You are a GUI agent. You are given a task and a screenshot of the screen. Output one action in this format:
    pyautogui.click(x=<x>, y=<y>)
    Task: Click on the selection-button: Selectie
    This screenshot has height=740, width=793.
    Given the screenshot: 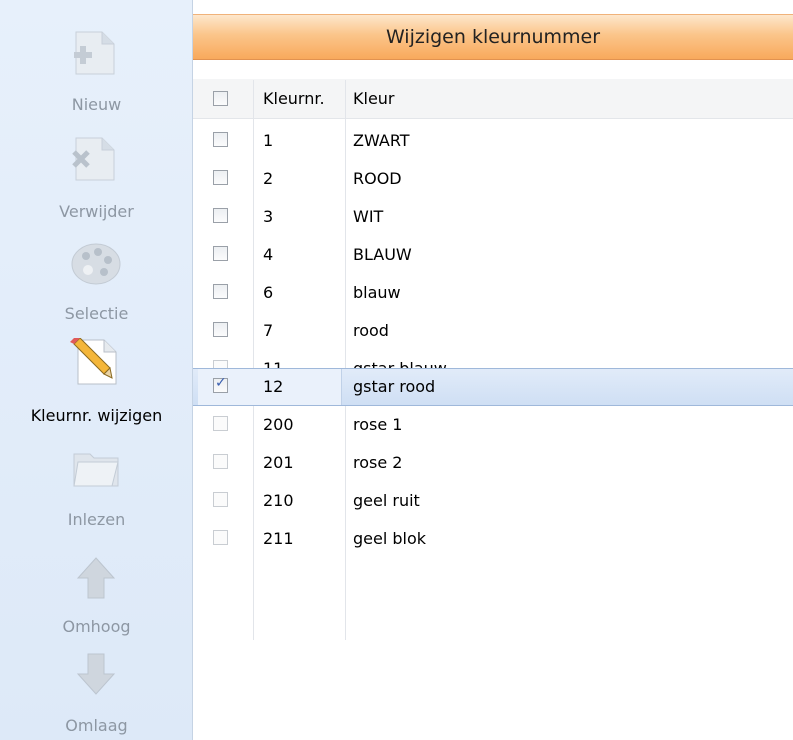 What is the action you would take?
    pyautogui.click(x=96, y=286)
    